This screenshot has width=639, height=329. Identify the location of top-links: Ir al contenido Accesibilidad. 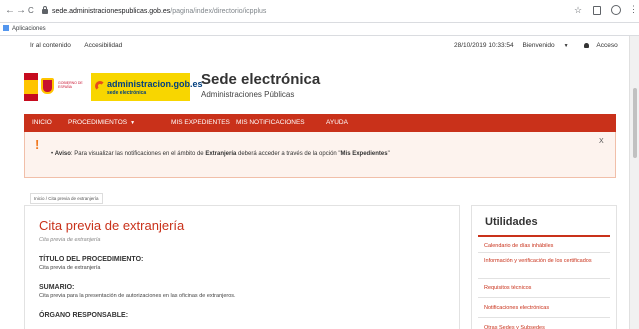
(82, 45).